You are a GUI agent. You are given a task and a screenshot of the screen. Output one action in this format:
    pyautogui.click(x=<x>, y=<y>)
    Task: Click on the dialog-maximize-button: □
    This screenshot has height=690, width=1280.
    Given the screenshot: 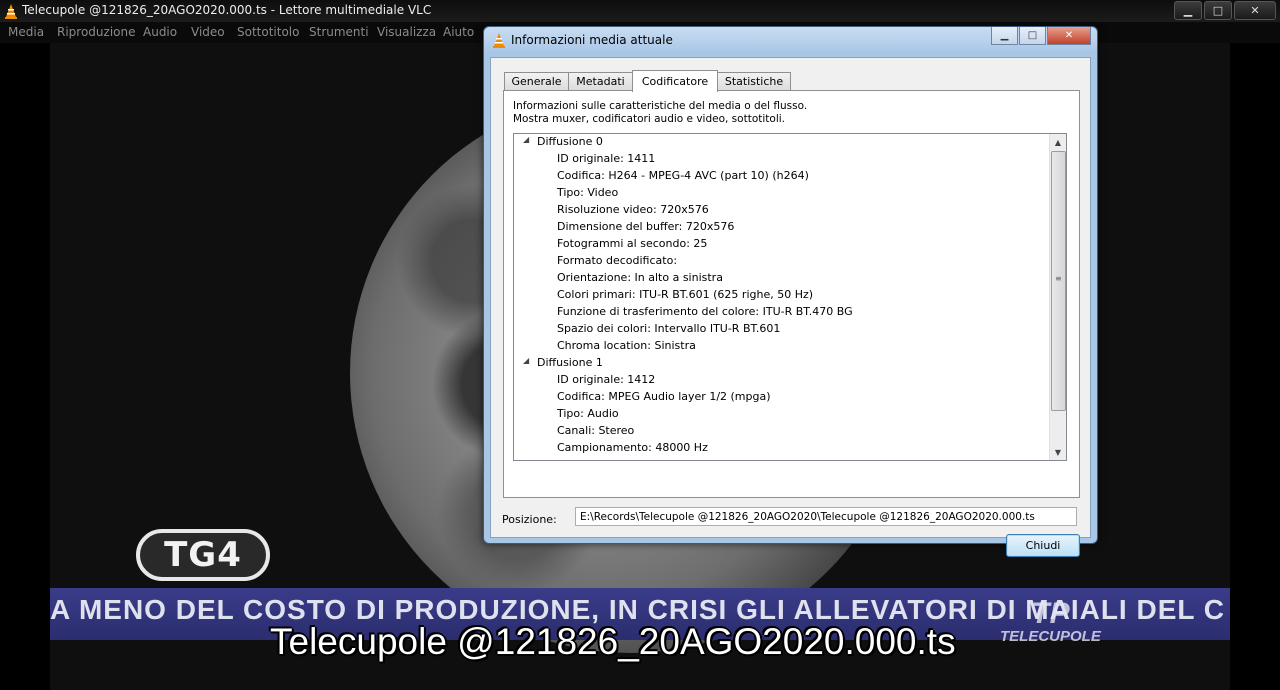 What is the action you would take?
    pyautogui.click(x=1032, y=36)
    